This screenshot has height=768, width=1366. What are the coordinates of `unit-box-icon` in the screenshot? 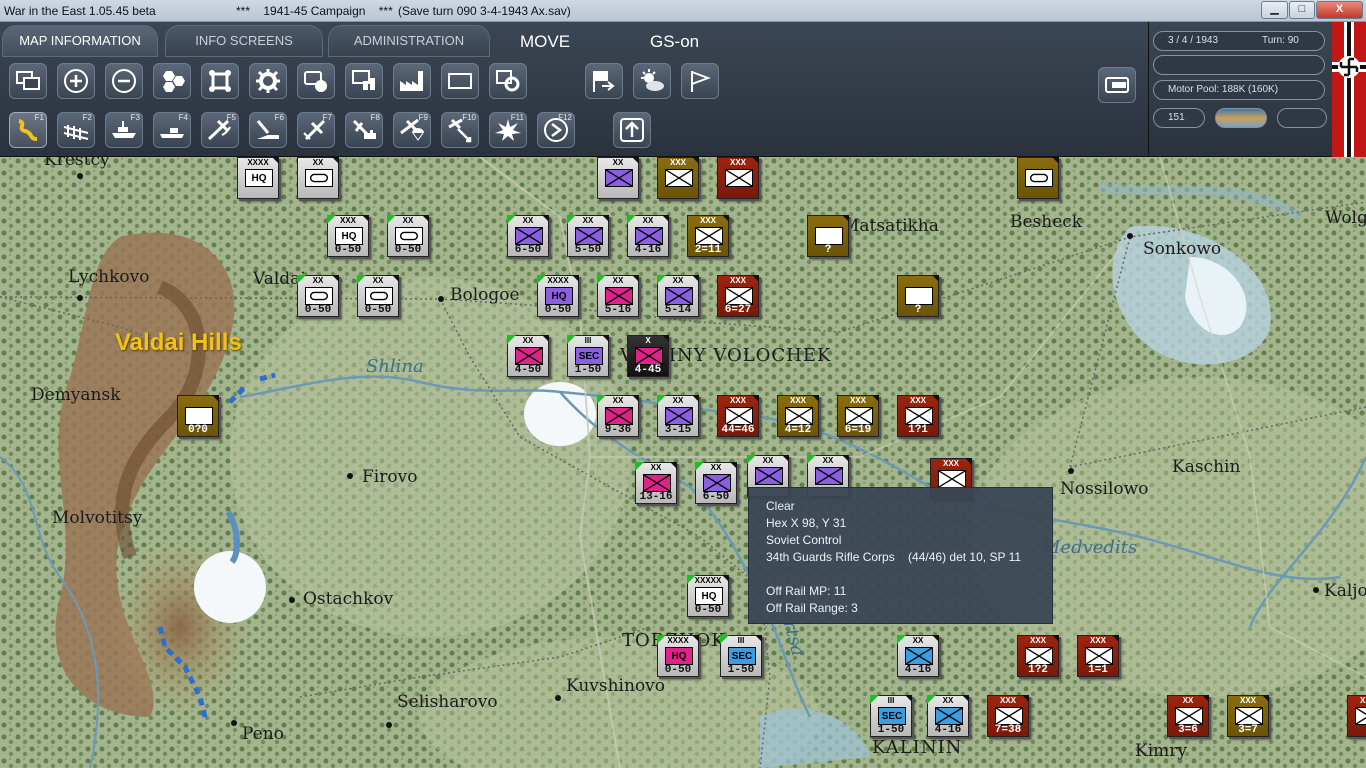 It's located at (220, 81).